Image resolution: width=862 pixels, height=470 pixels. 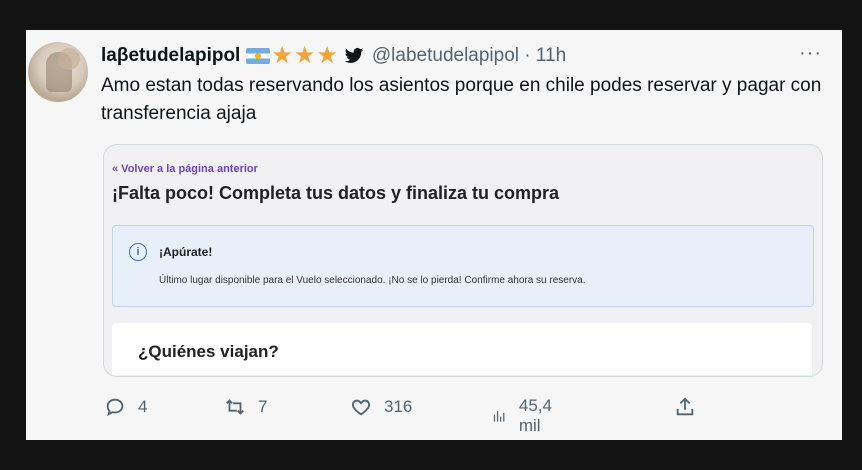 What do you see at coordinates (185, 169) in the screenshot?
I see `back-link: « Volver a la página anterior` at bounding box center [185, 169].